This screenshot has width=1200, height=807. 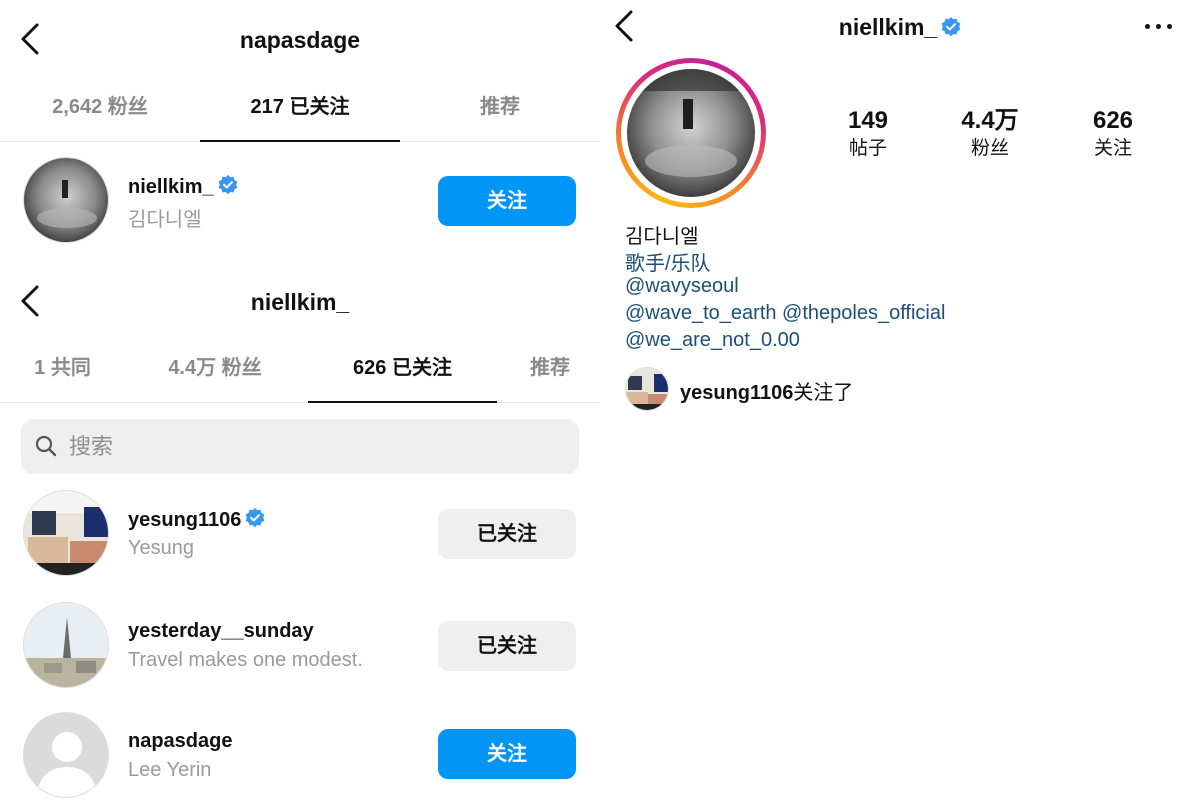 I want to click on username-text: napasdage, so click(x=180, y=741).